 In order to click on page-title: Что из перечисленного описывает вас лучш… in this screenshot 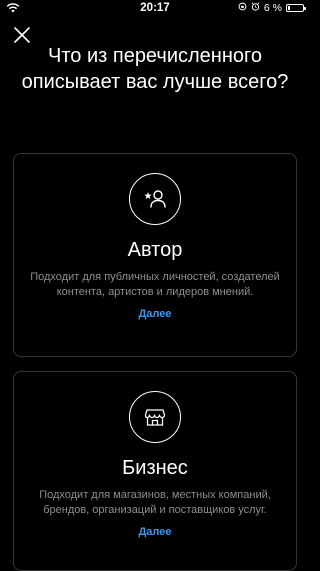, I will do `click(155, 69)`.